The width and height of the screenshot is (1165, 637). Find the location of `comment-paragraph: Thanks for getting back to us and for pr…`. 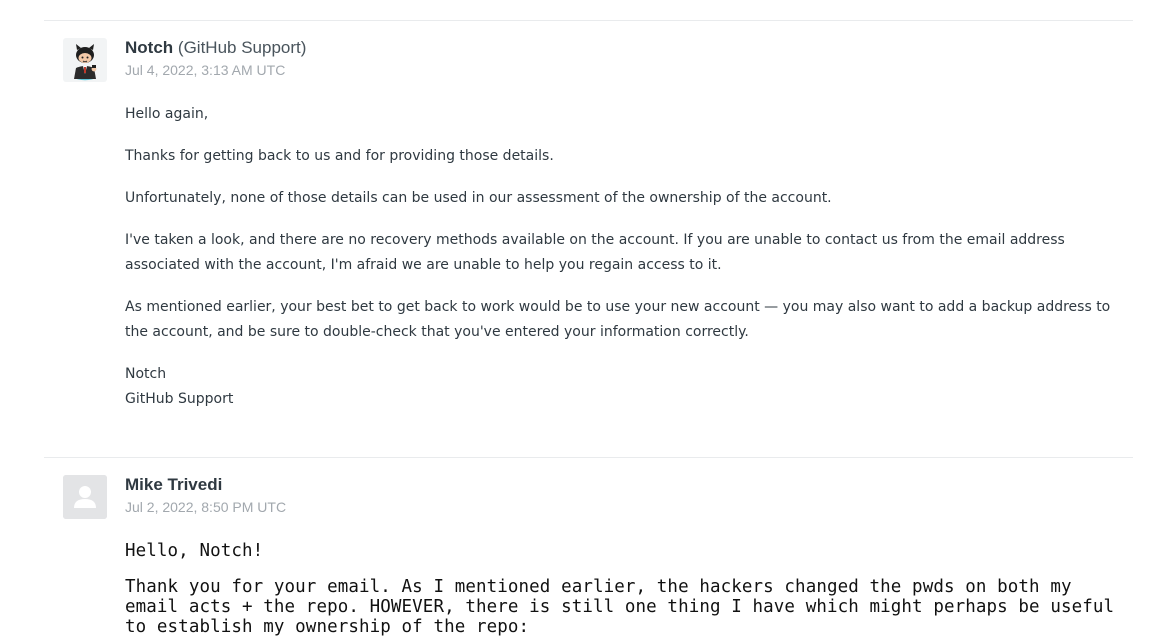

comment-paragraph: Thanks for getting back to us and for pr… is located at coordinates (339, 156).